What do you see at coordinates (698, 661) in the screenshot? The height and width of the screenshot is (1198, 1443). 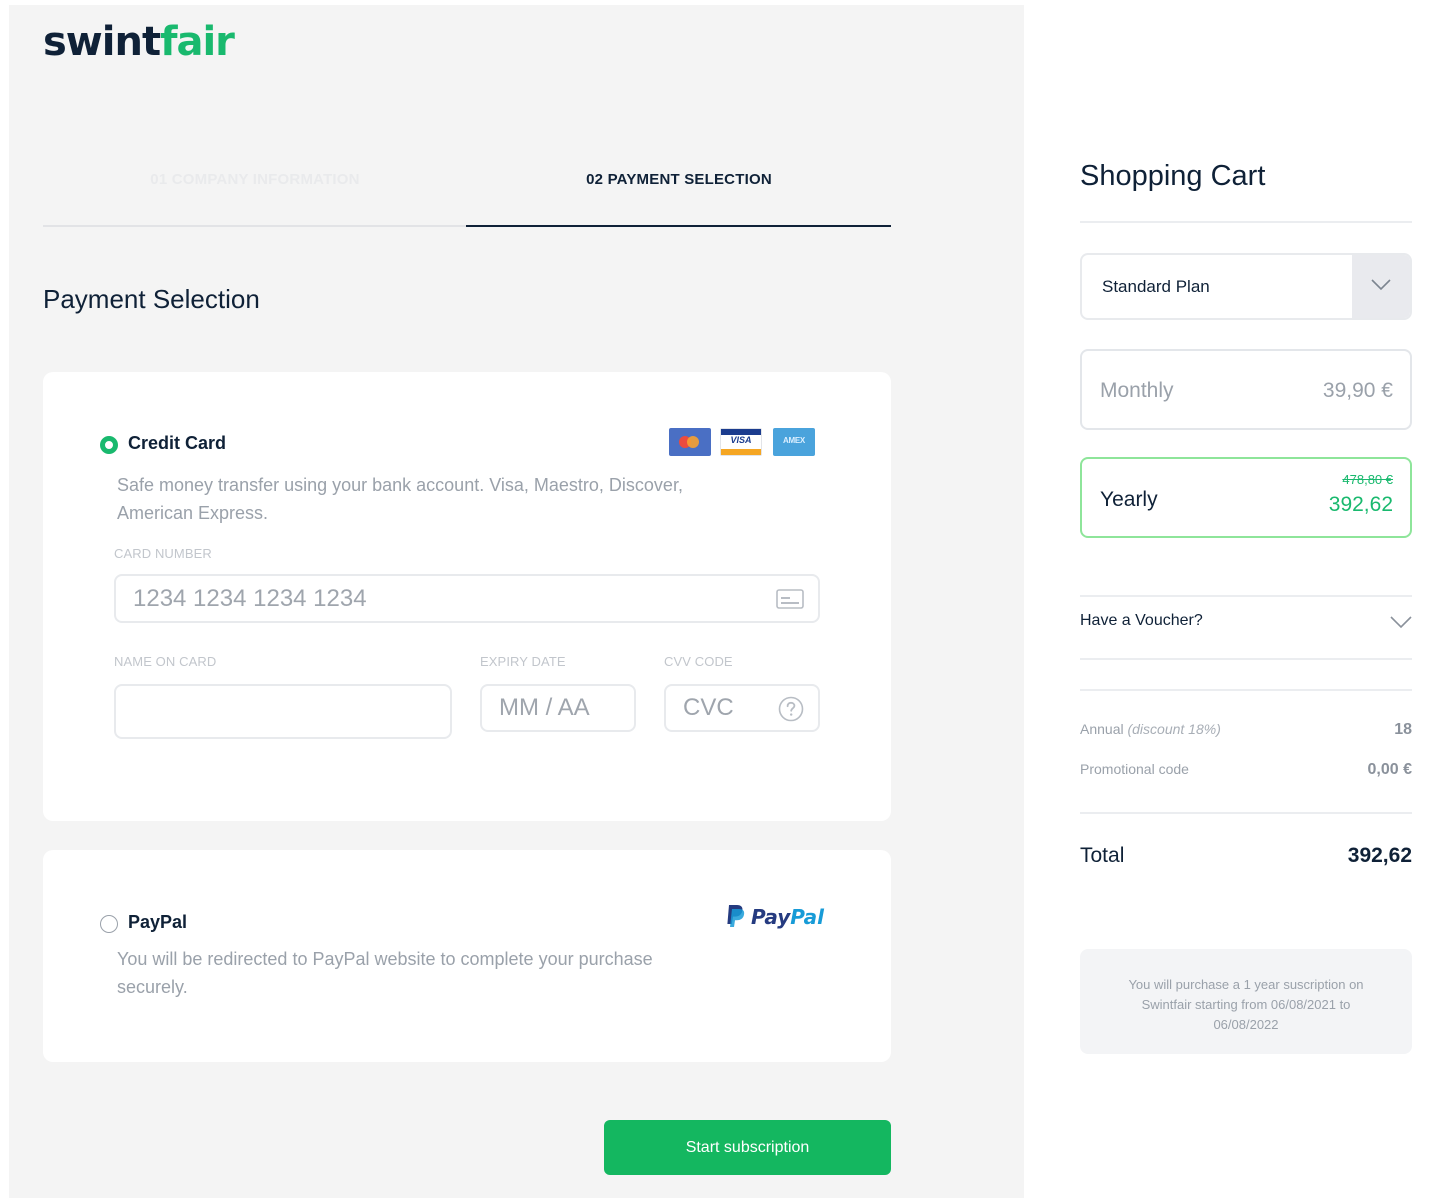 I see `cvv-code-label: CVV CODE` at bounding box center [698, 661].